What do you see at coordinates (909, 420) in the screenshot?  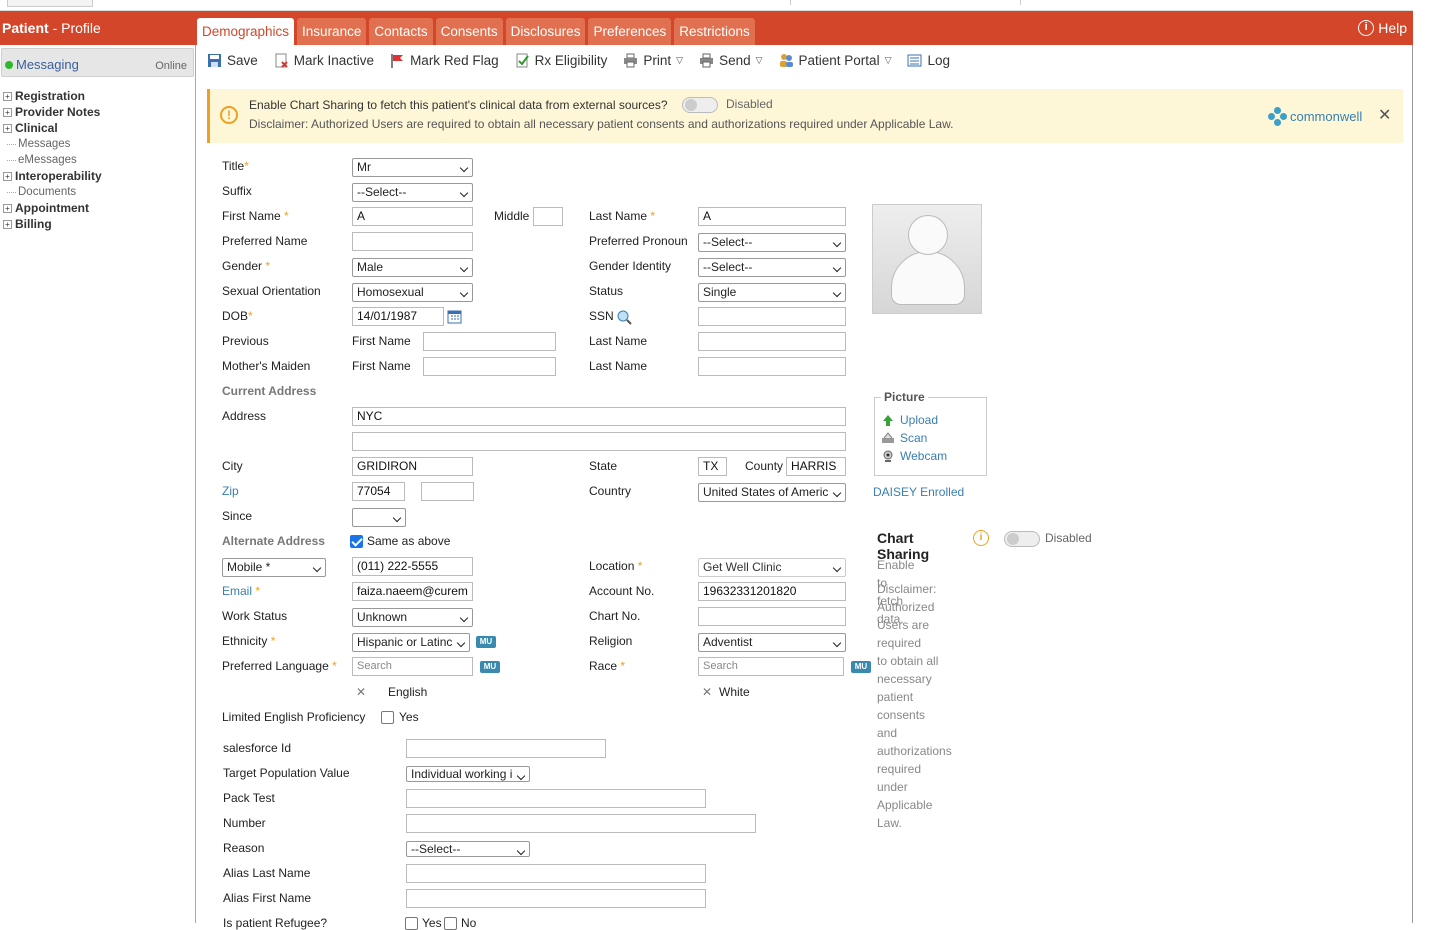 I see `upload-link: Upload` at bounding box center [909, 420].